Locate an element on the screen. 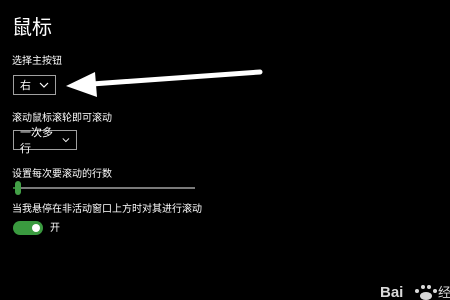 The width and height of the screenshot is (450, 300). inactive-scroll-toggle is located at coordinates (28, 228).